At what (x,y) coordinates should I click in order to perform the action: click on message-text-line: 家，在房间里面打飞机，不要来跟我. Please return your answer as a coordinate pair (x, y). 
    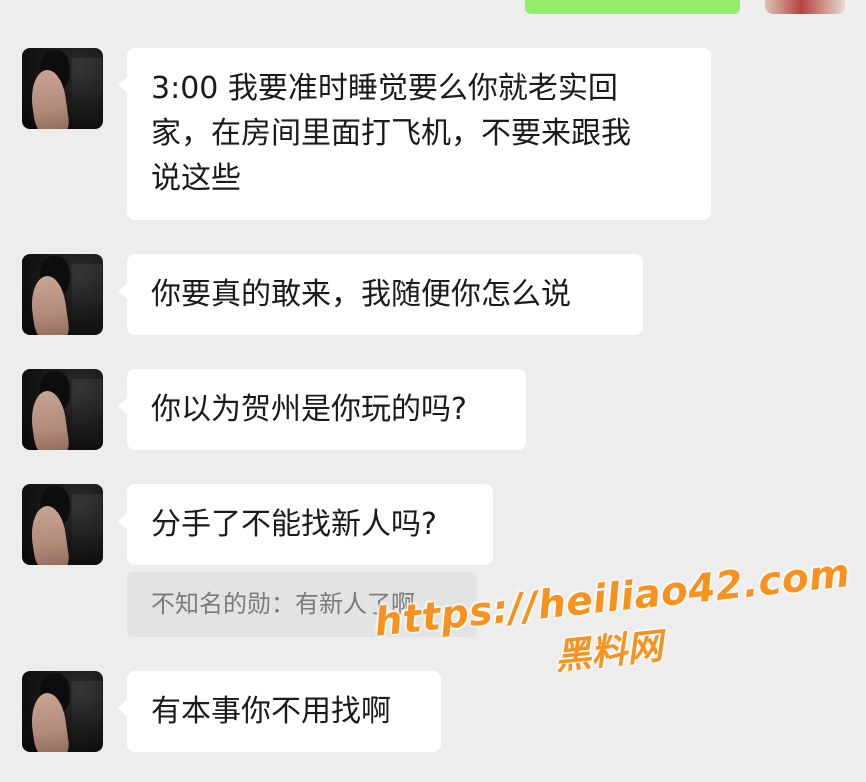
    Looking at the image, I should click on (391, 133).